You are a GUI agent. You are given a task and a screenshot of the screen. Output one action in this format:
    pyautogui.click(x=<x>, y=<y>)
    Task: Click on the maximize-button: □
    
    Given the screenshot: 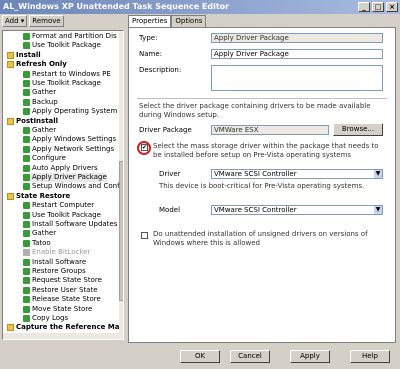 What is the action you would take?
    pyautogui.click(x=378, y=7)
    